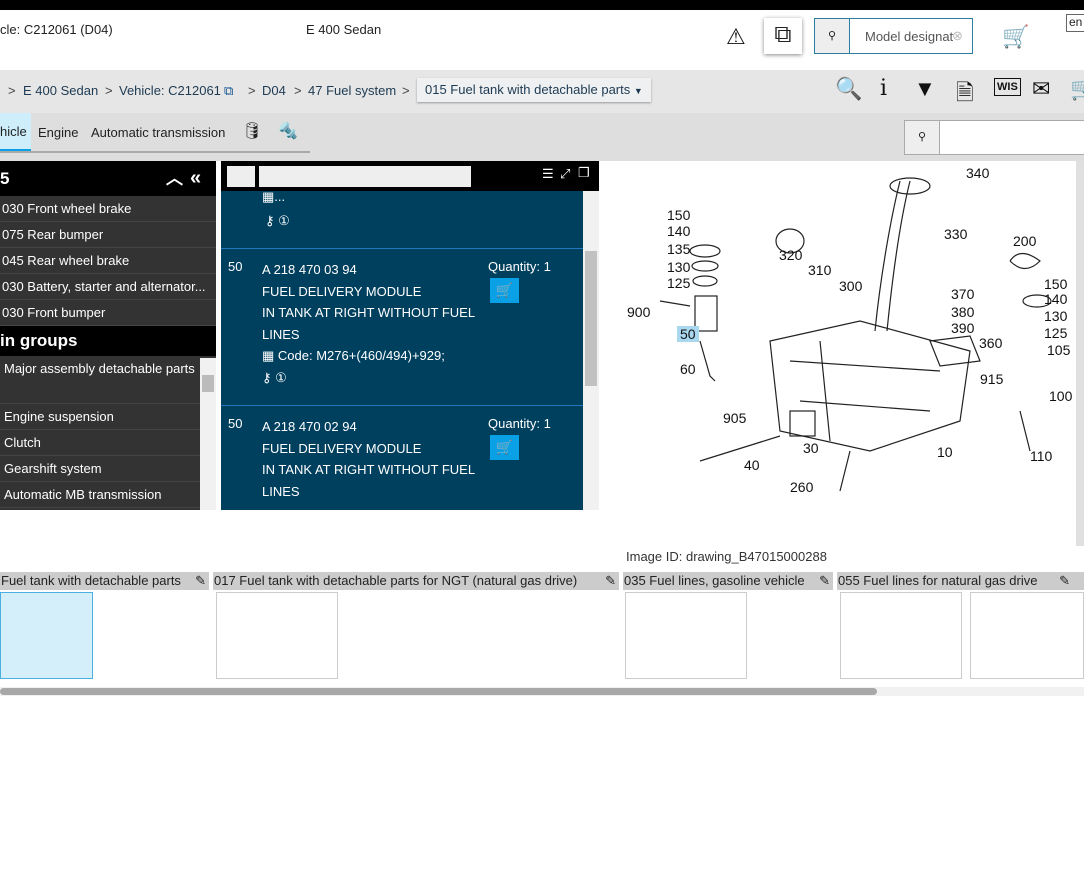 Image resolution: width=1084 pixels, height=879 pixels. What do you see at coordinates (241, 176) in the screenshot?
I see `filter-input` at bounding box center [241, 176].